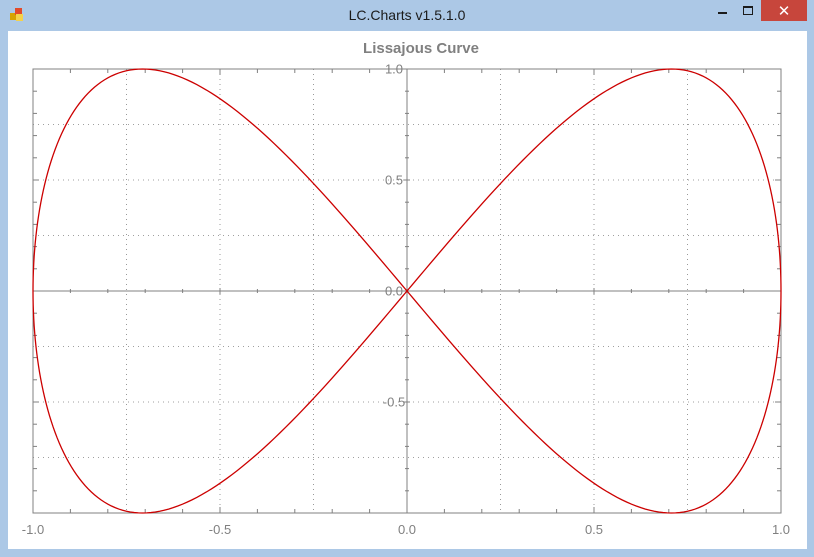 Image resolution: width=814 pixels, height=557 pixels. Describe the element at coordinates (594, 529) in the screenshot. I see `x-tick-label: 0.5` at that location.